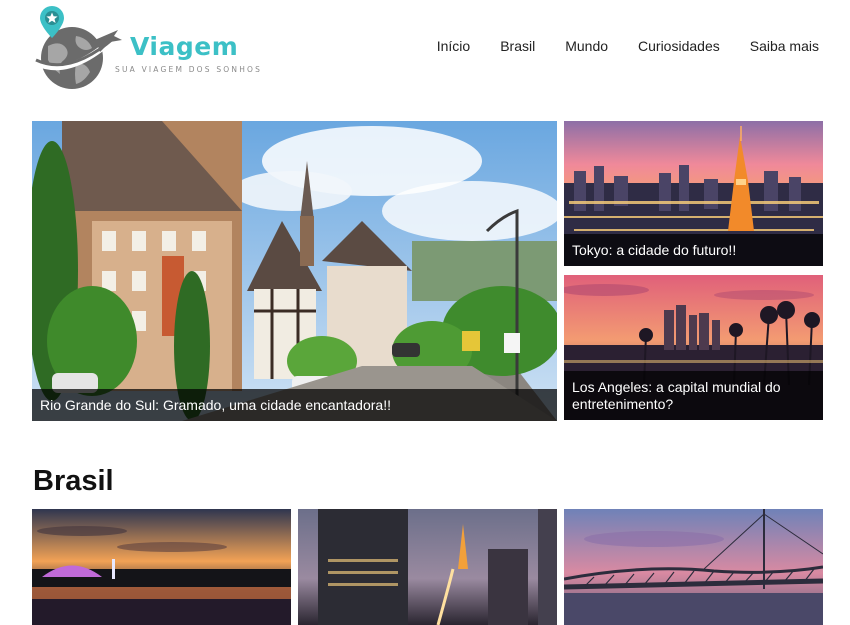 The width and height of the screenshot is (850, 625). What do you see at coordinates (586, 46) in the screenshot?
I see `nav-item-mundo: Mundo` at bounding box center [586, 46].